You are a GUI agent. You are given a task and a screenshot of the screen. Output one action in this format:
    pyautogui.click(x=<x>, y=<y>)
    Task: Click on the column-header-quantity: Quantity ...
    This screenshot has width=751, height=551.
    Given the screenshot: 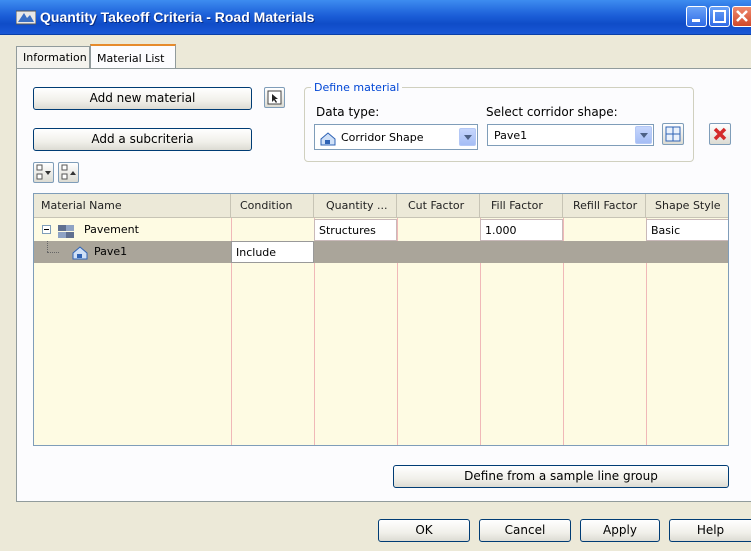 What is the action you would take?
    pyautogui.click(x=355, y=206)
    